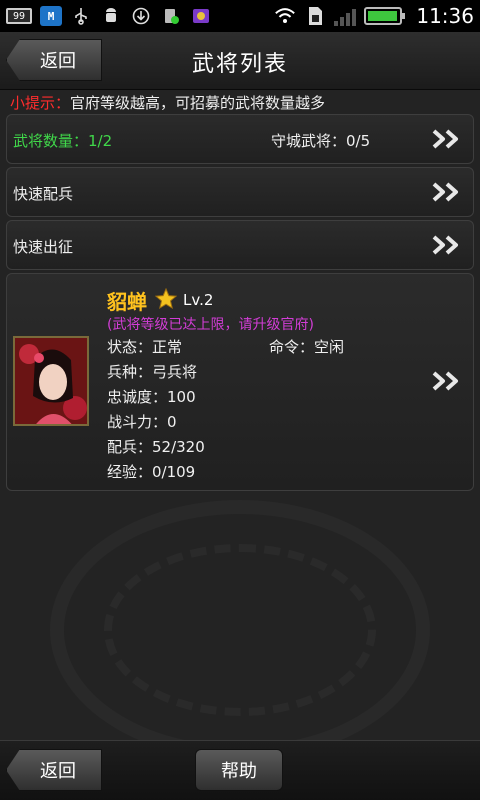  I want to click on battery-icon, so click(385, 16).